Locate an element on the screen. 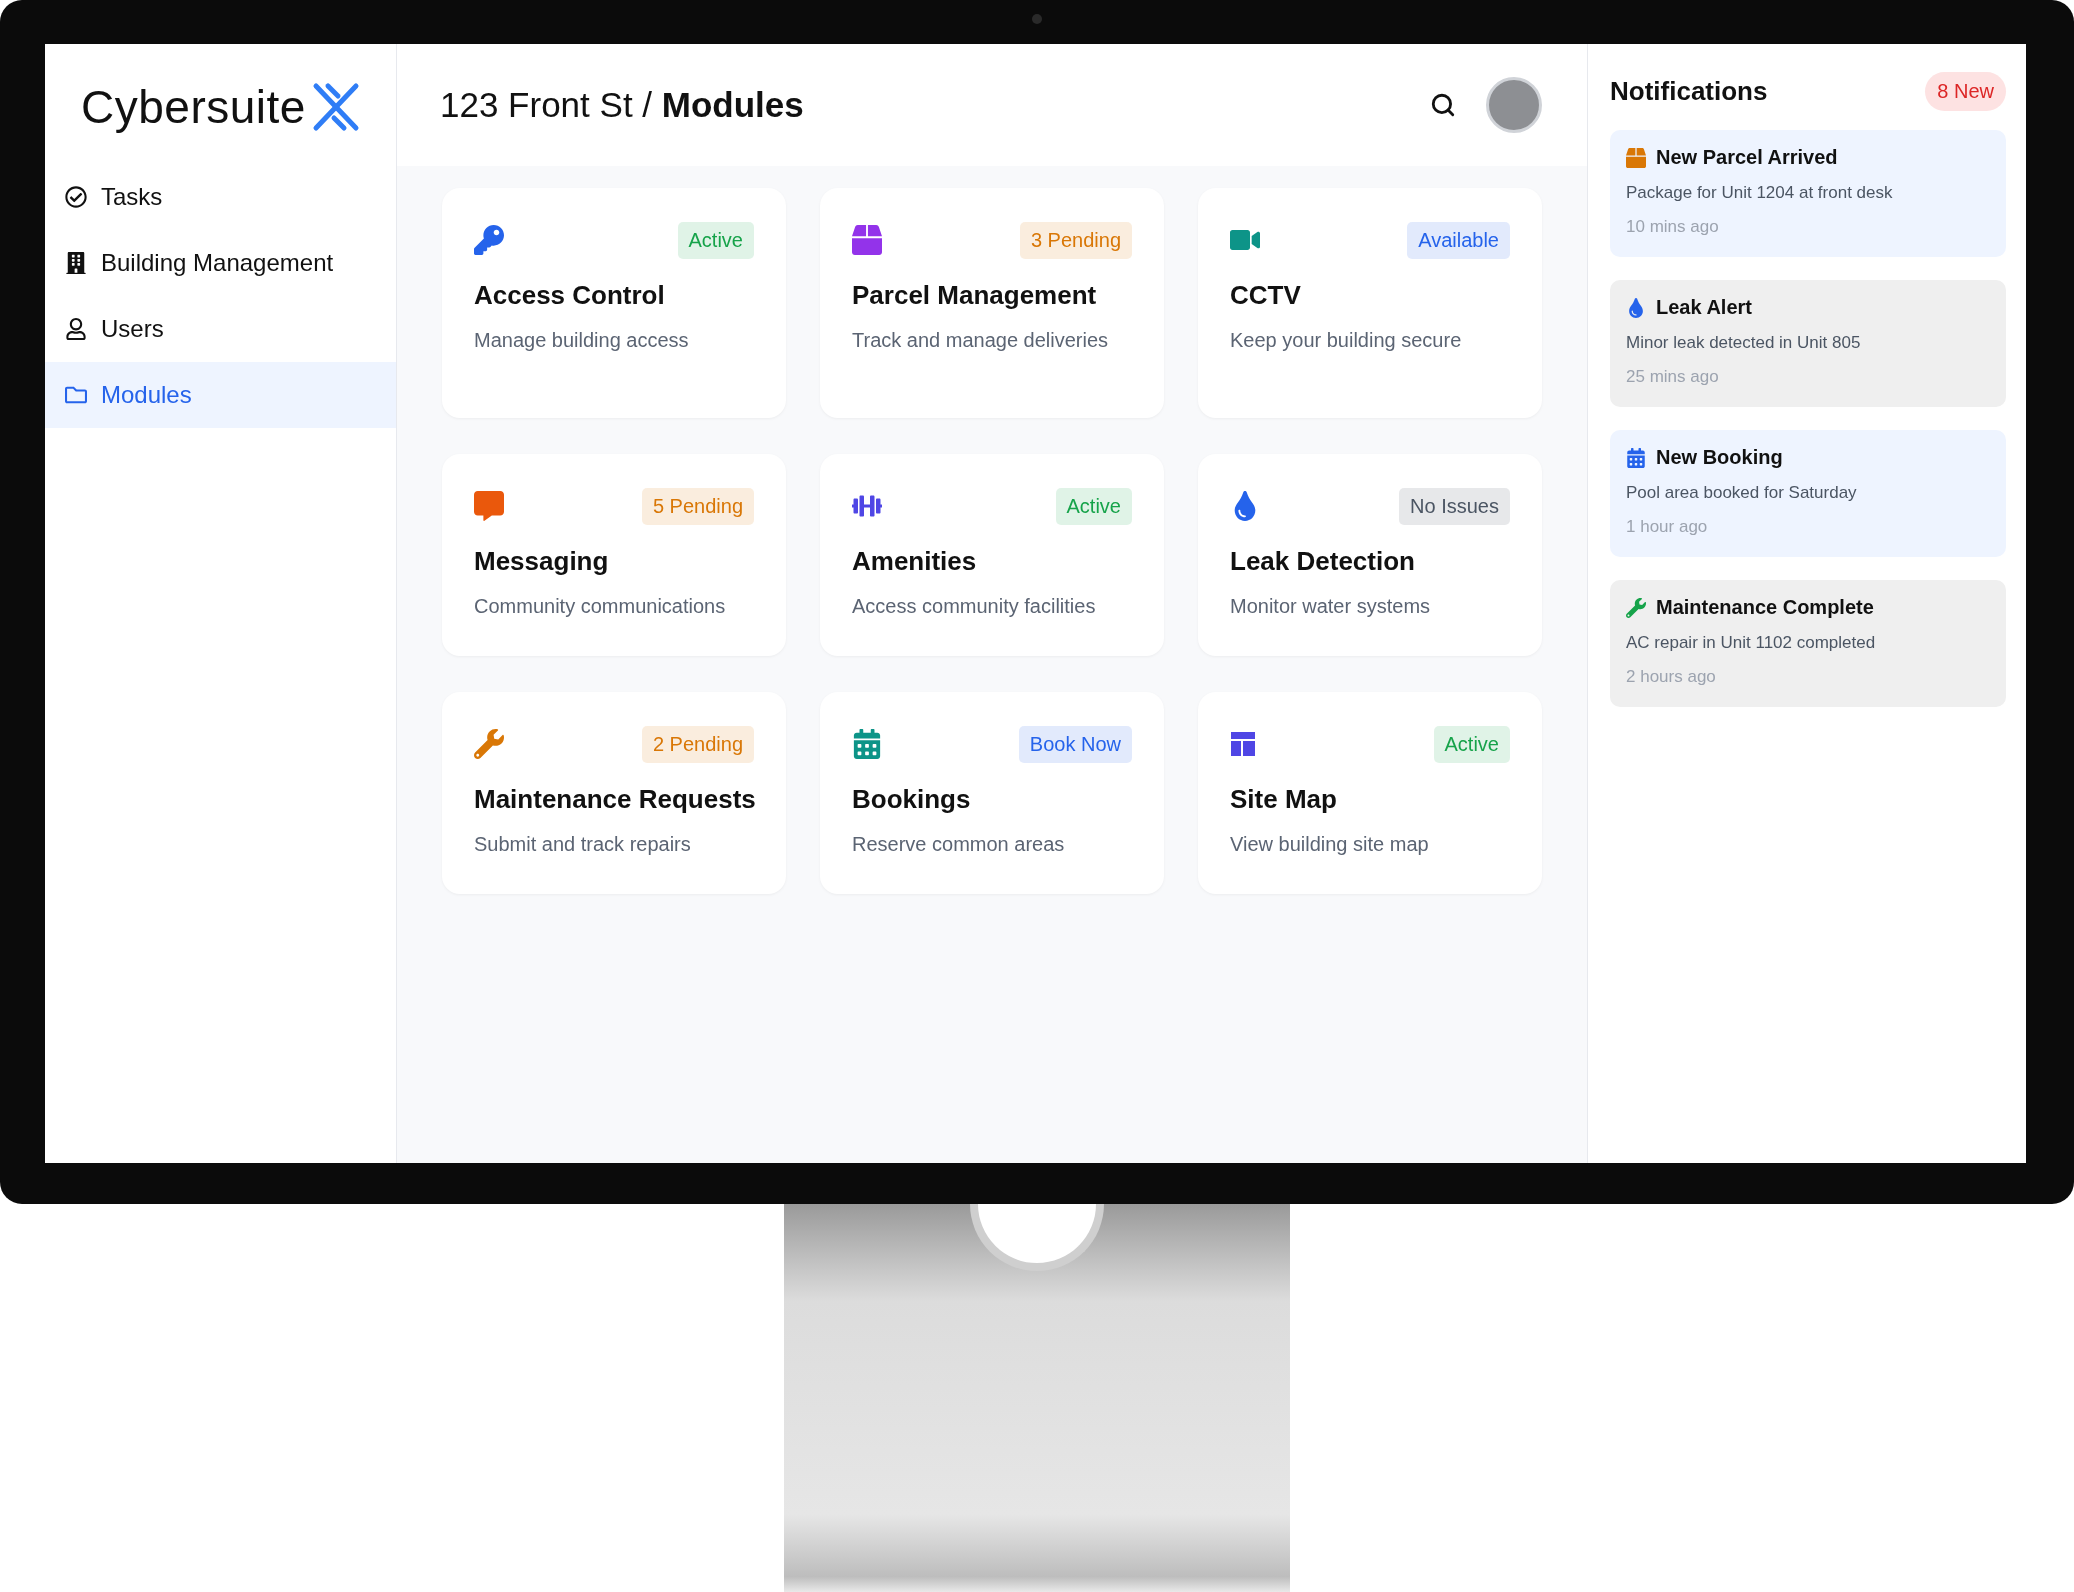 The width and height of the screenshot is (2074, 1592). module-description: Reserve common areas is located at coordinates (959, 844).